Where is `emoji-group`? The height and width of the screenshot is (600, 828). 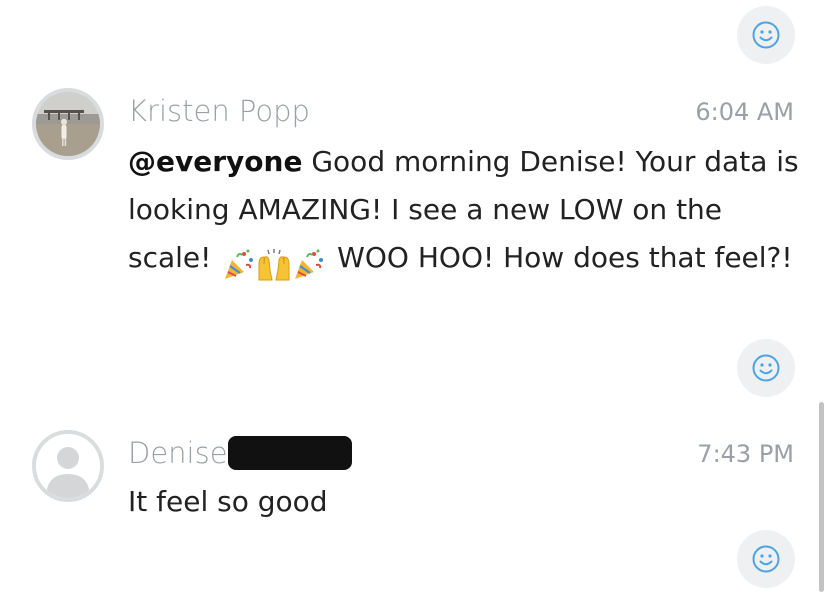
emoji-group is located at coordinates (274, 264).